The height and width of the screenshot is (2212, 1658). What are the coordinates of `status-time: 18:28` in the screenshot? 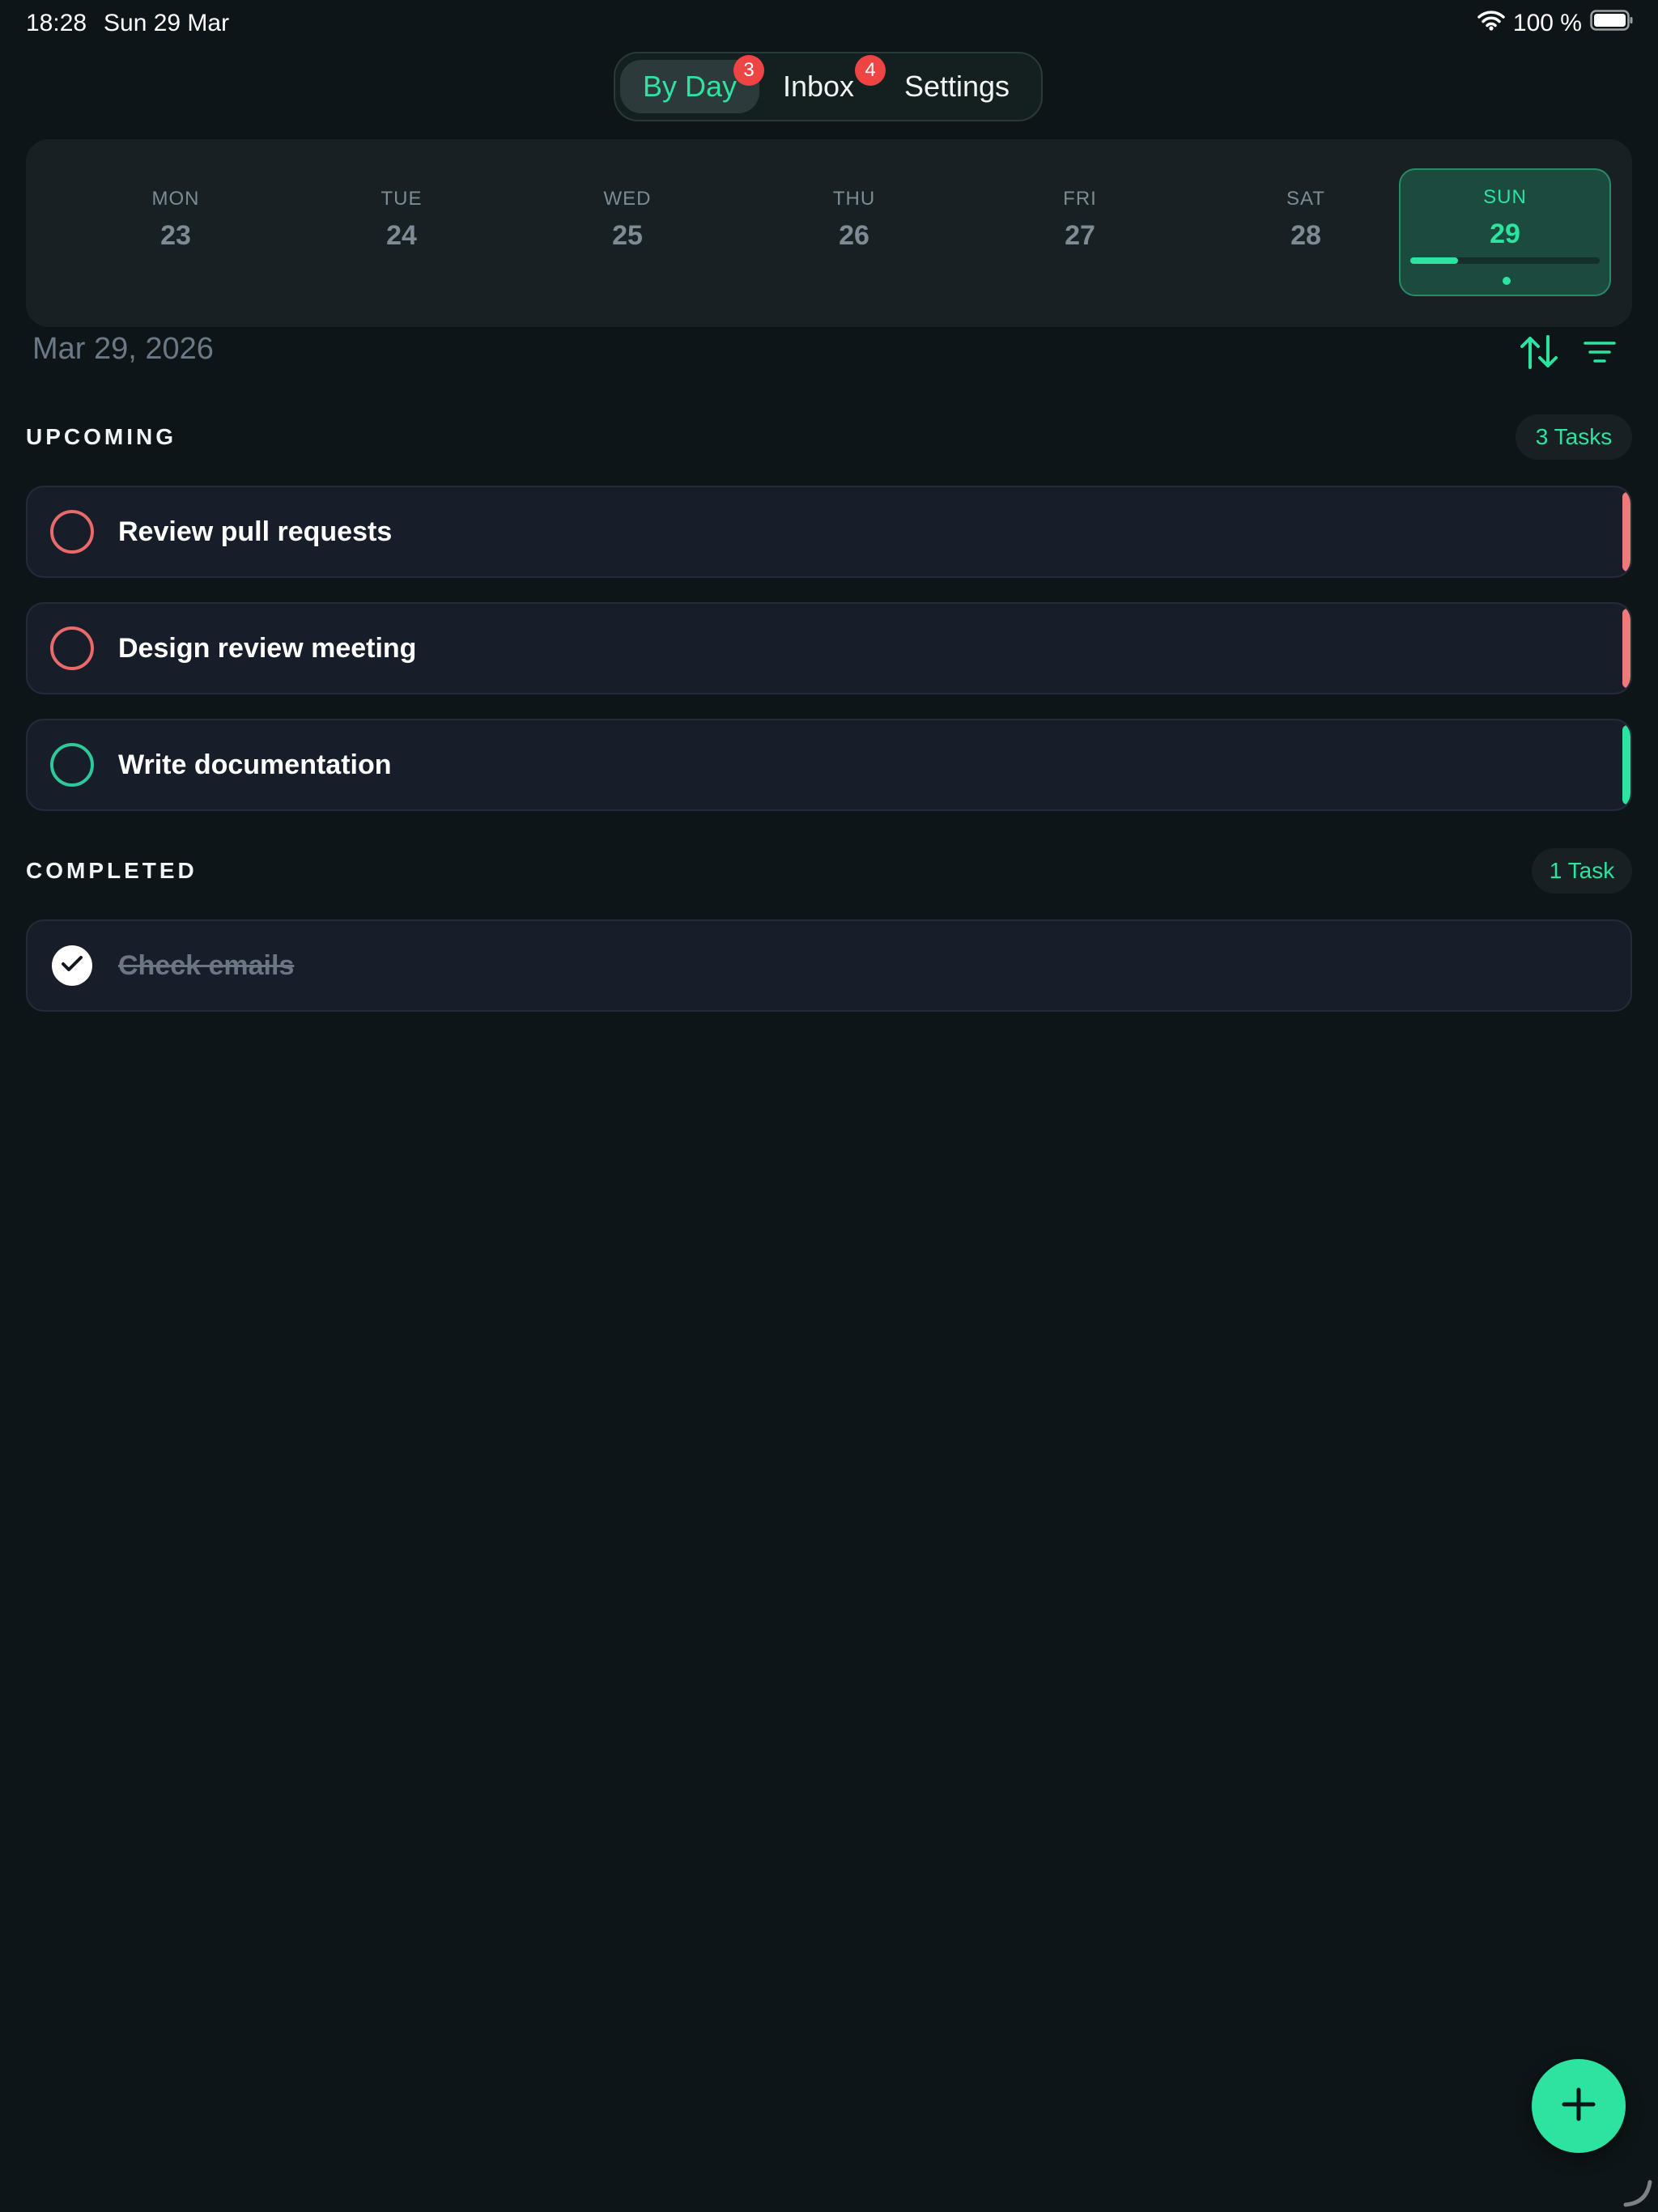 It's located at (56, 23).